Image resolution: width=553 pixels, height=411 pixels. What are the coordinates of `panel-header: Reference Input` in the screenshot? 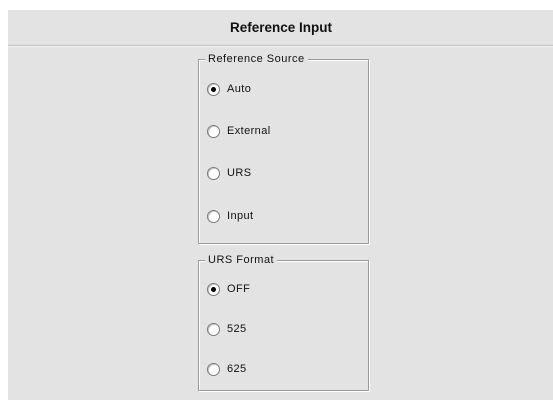 It's located at (280, 28).